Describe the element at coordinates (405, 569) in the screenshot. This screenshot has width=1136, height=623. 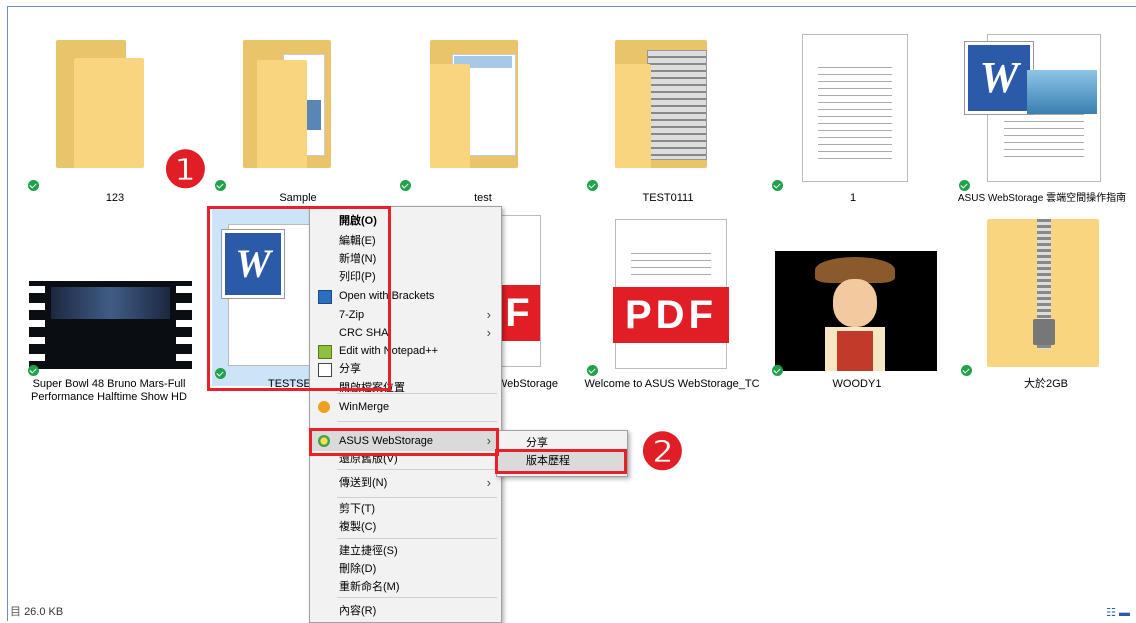
I see `menu-item-delete: 刪除(D)` at that location.